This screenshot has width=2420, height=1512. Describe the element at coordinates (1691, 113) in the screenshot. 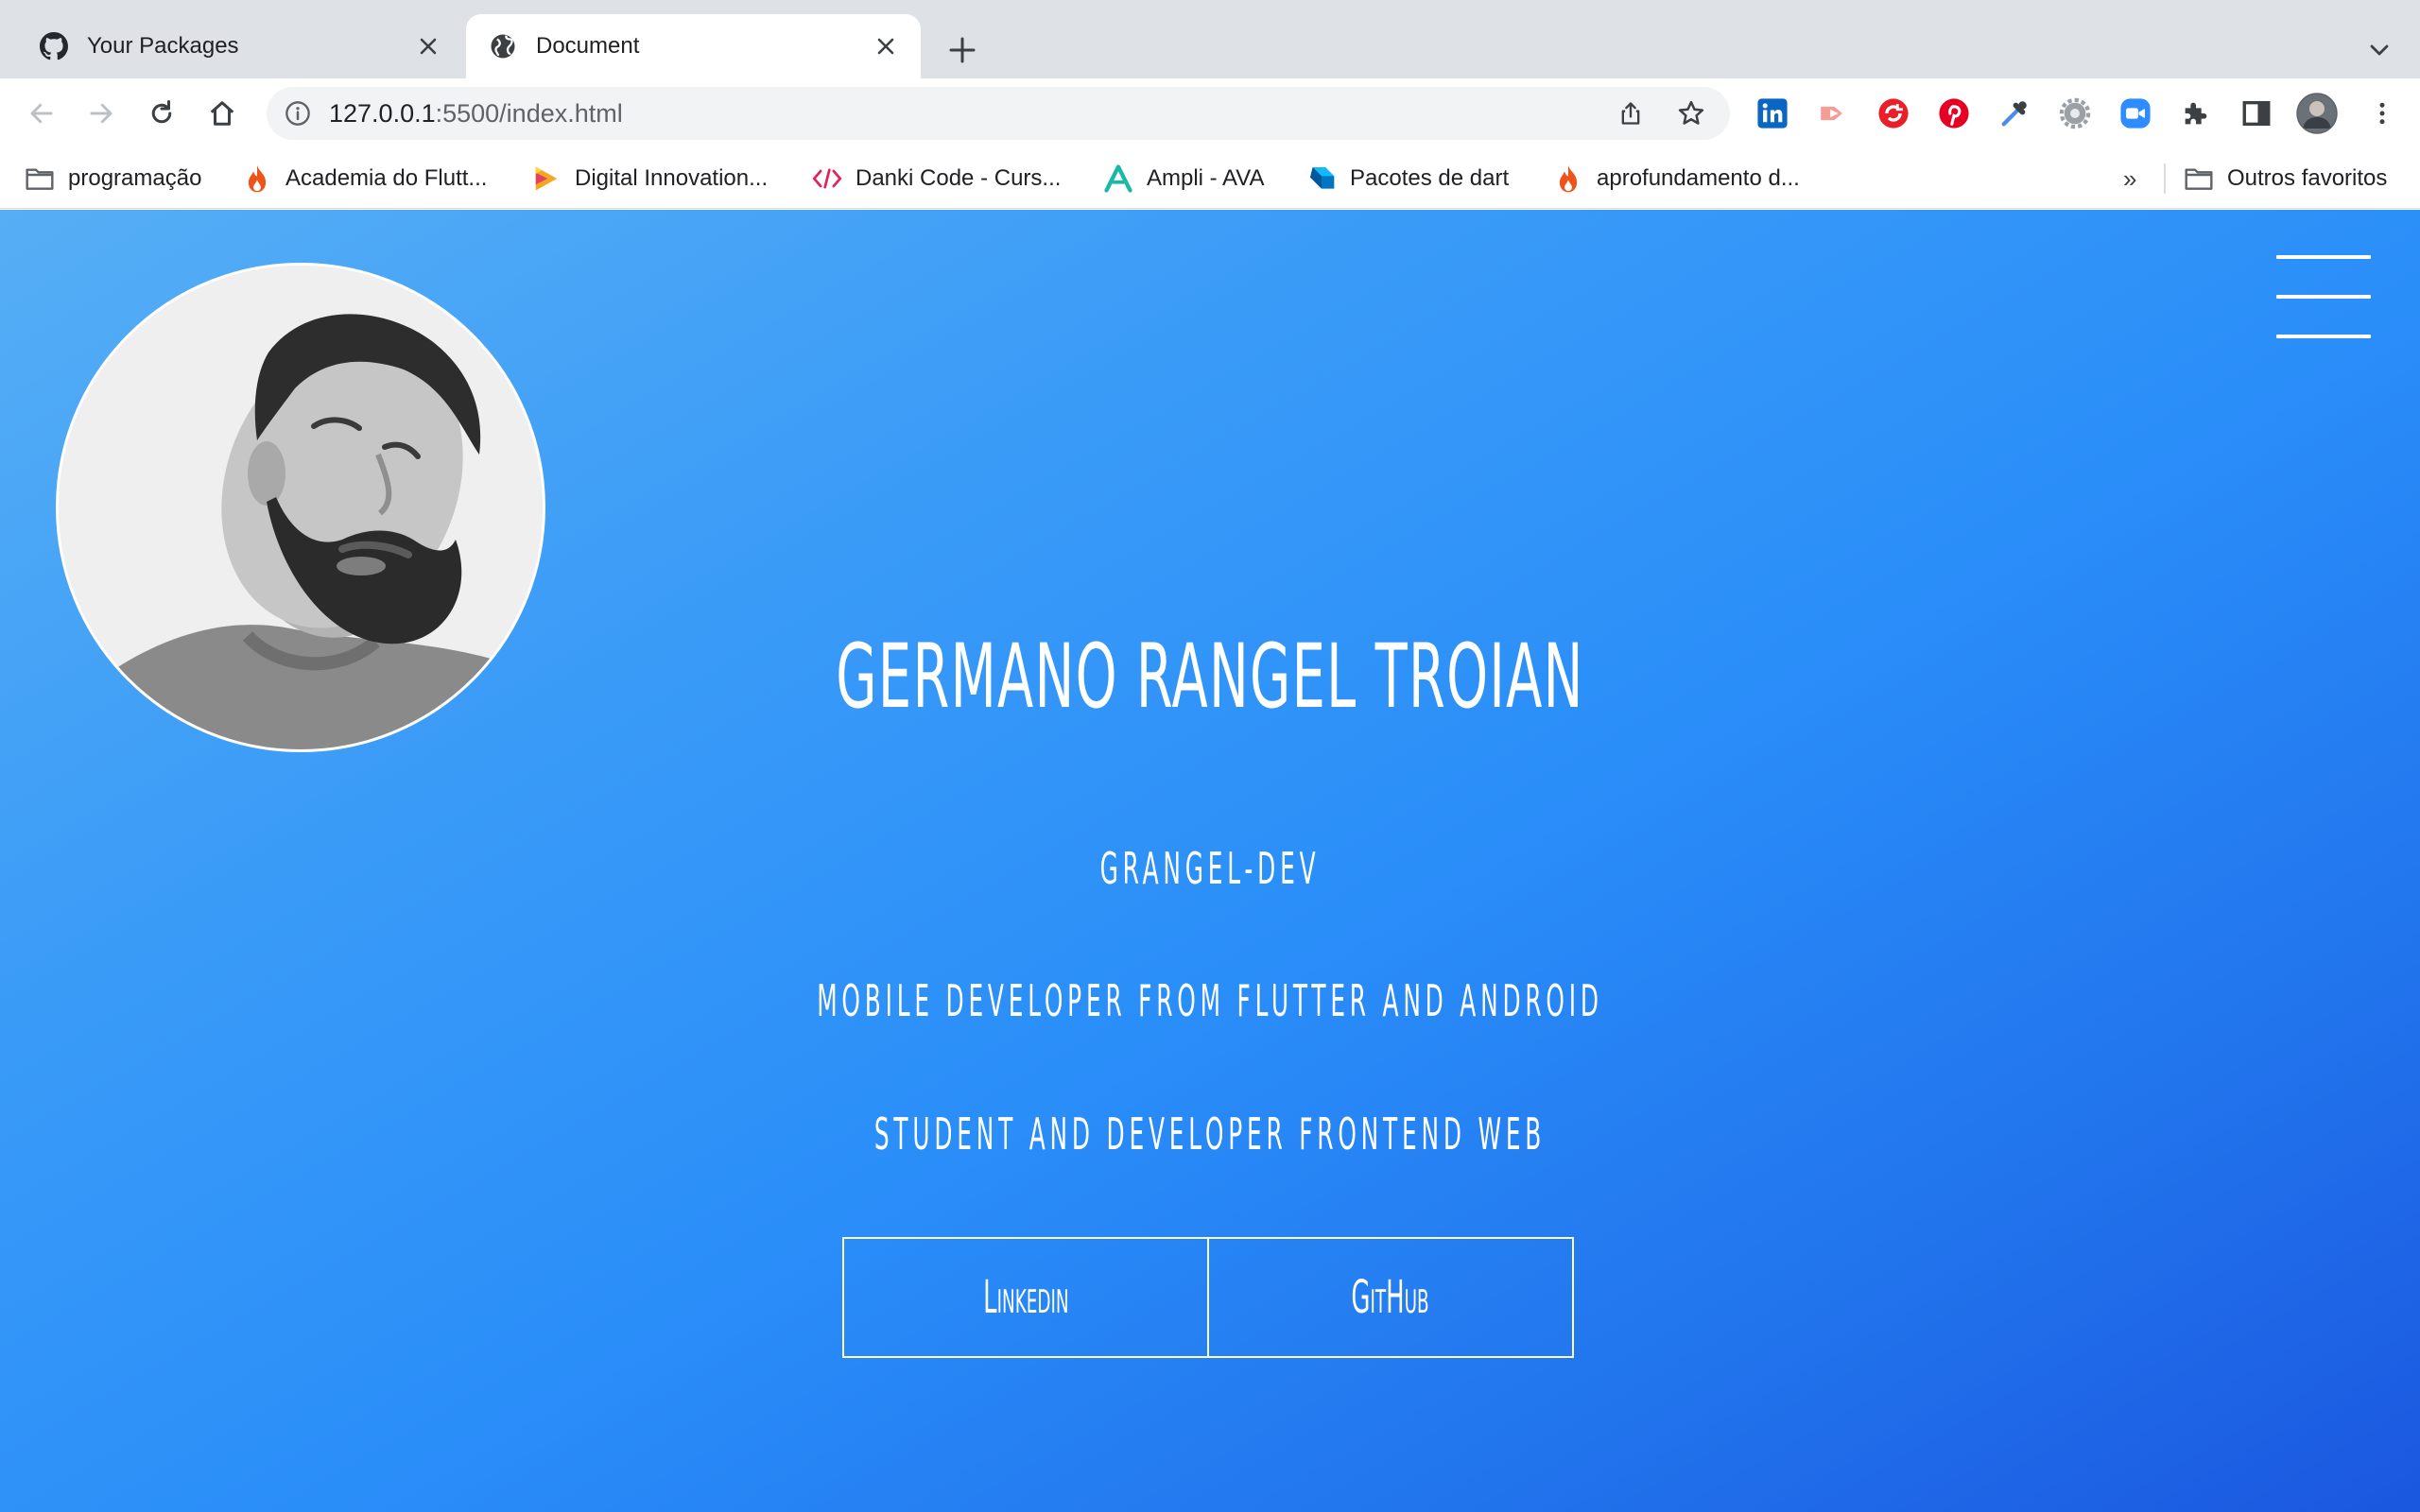

I see `bookmark-star-icon` at that location.